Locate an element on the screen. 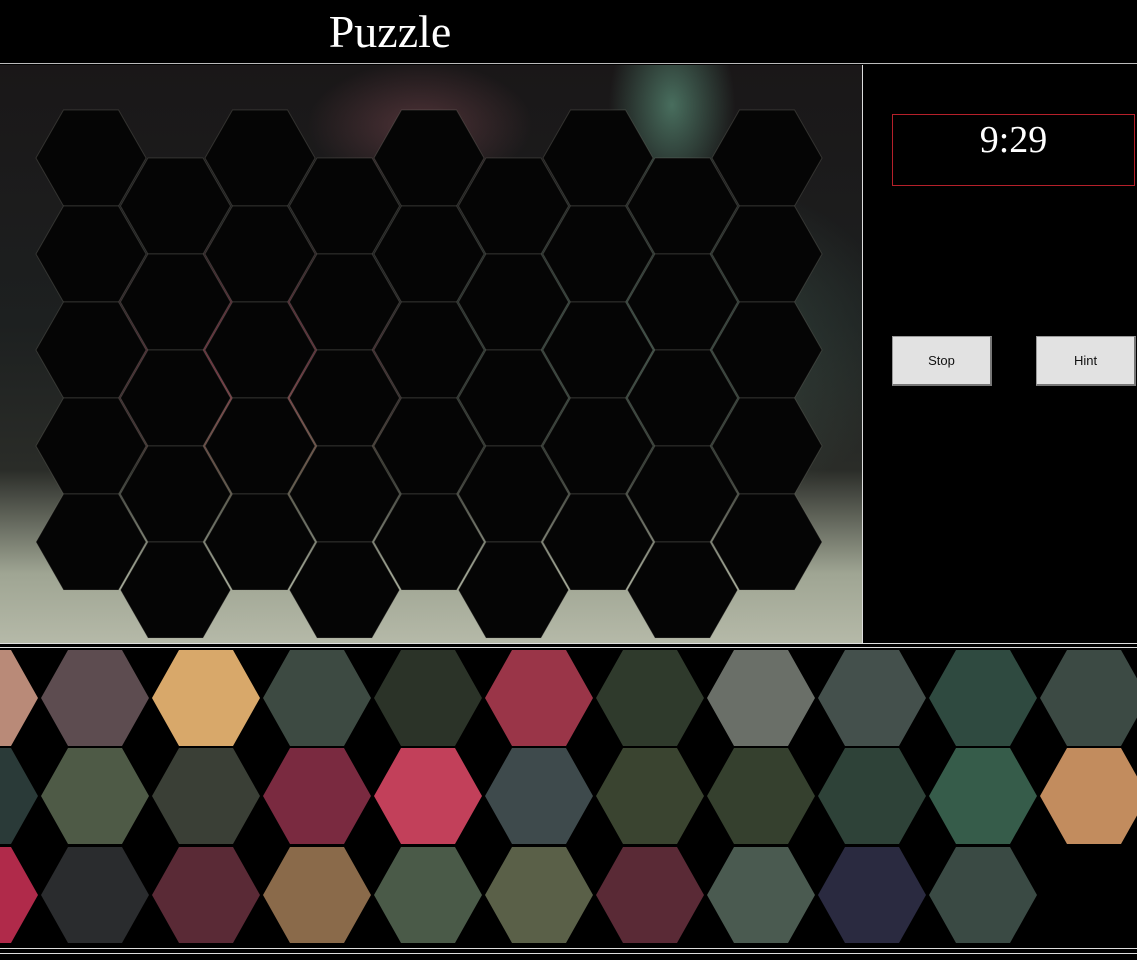 The width and height of the screenshot is (1137, 960). side-panel: 9:29 Stop Hint is located at coordinates (1000, 354).